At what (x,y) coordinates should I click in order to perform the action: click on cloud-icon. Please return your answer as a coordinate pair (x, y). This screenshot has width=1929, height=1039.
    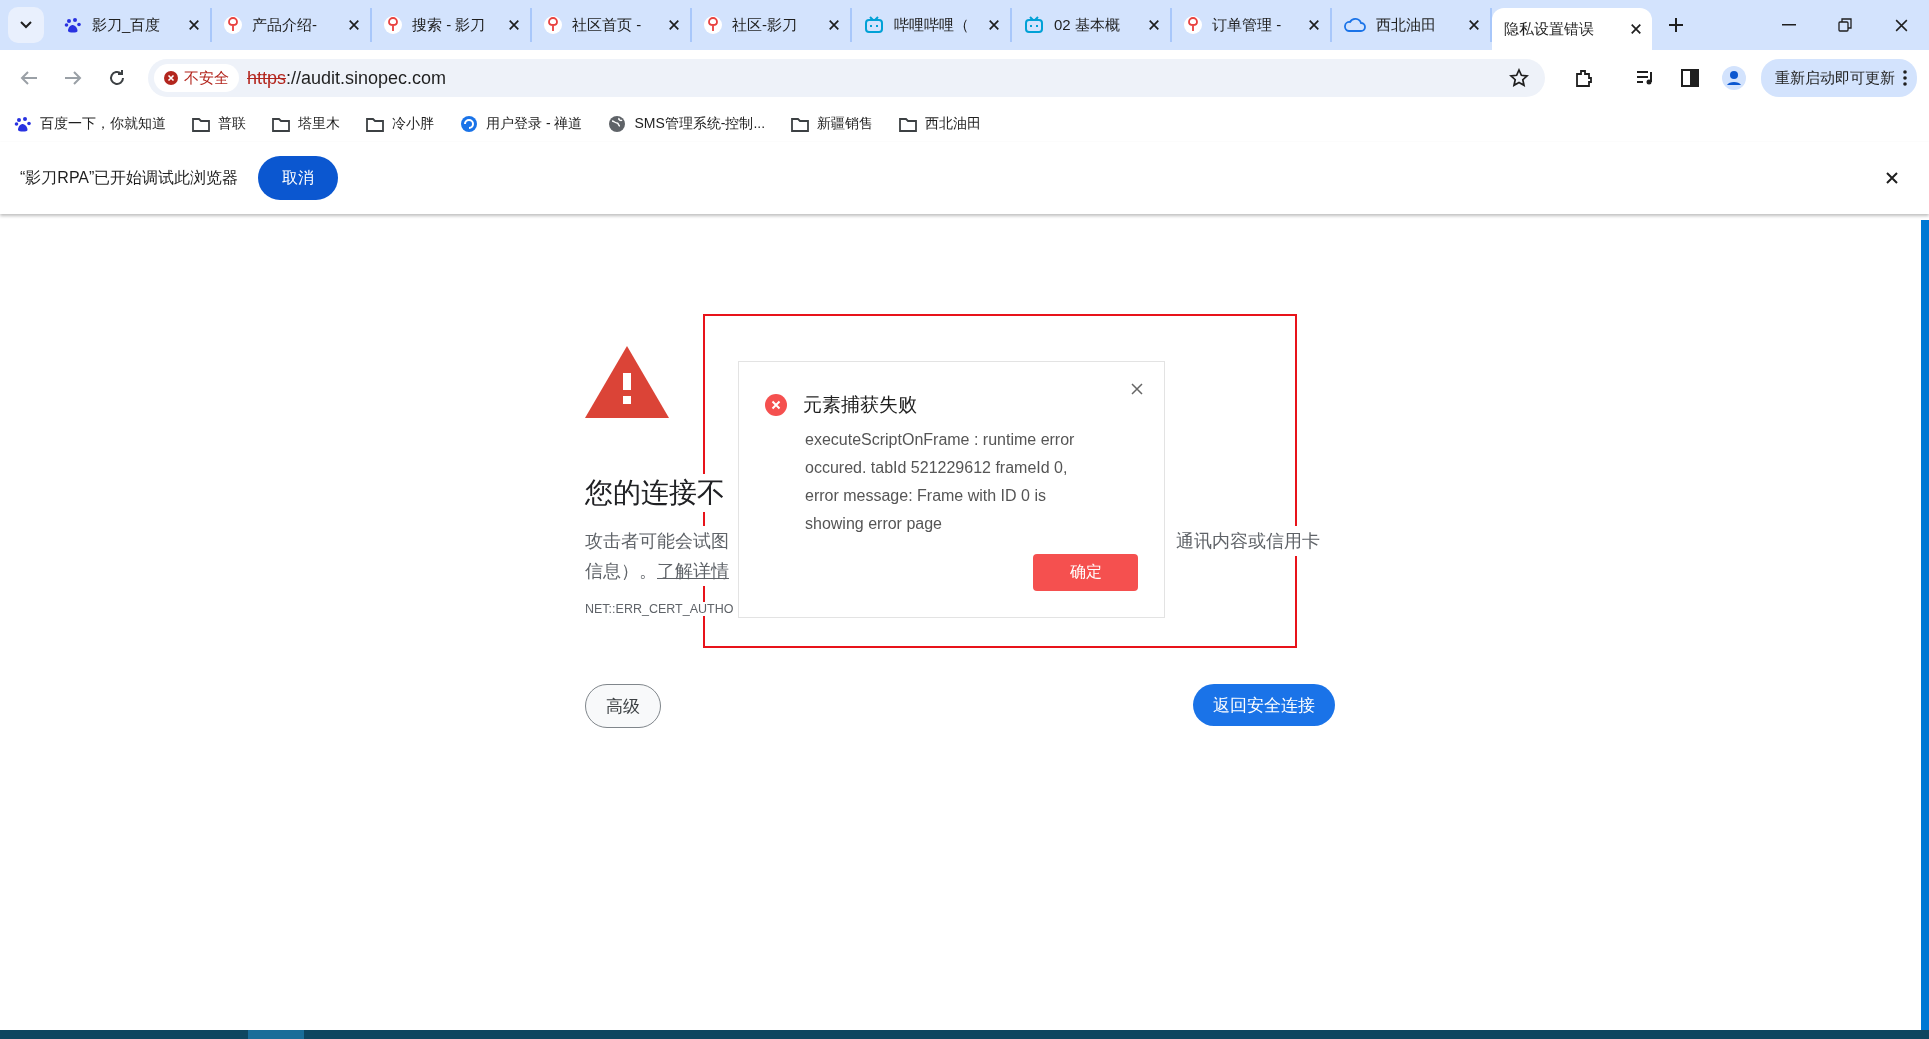
    Looking at the image, I should click on (1355, 25).